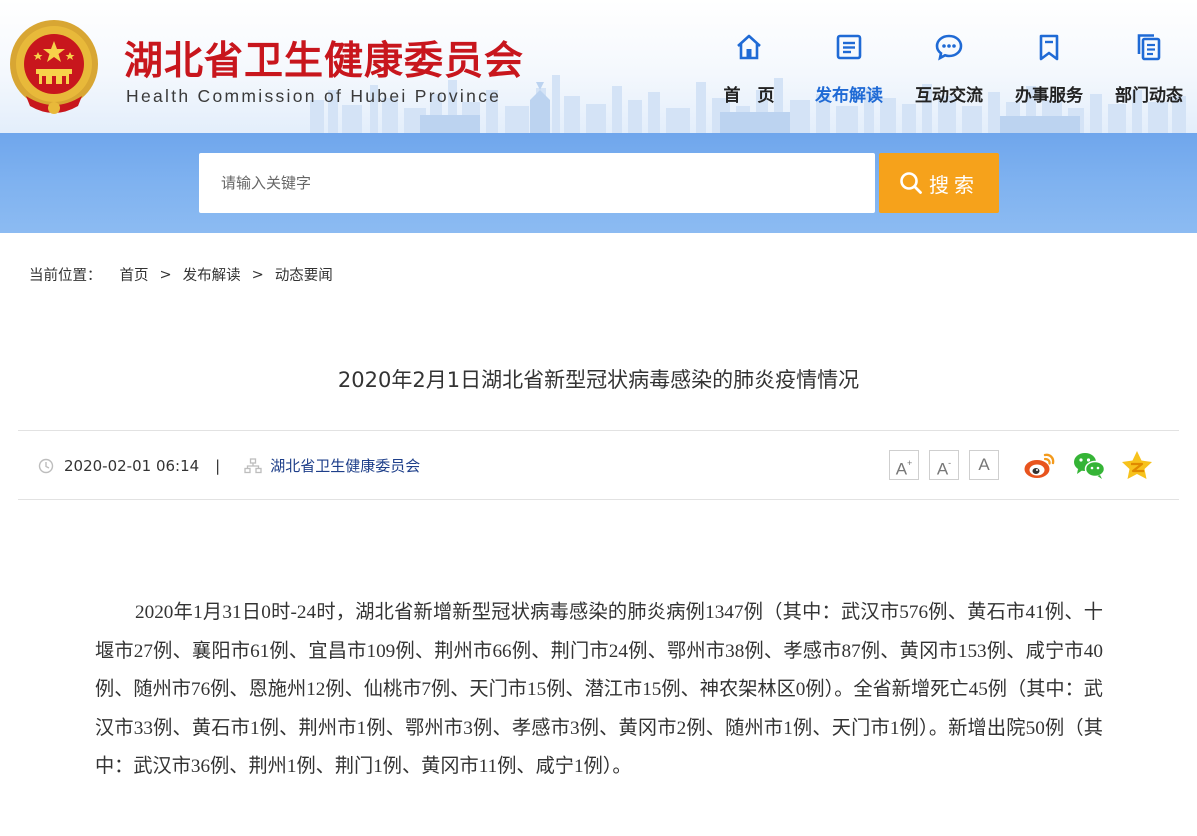 Image resolution: width=1197 pixels, height=836 pixels. Describe the element at coordinates (984, 465) in the screenshot. I see `font-reset-button: A` at that location.